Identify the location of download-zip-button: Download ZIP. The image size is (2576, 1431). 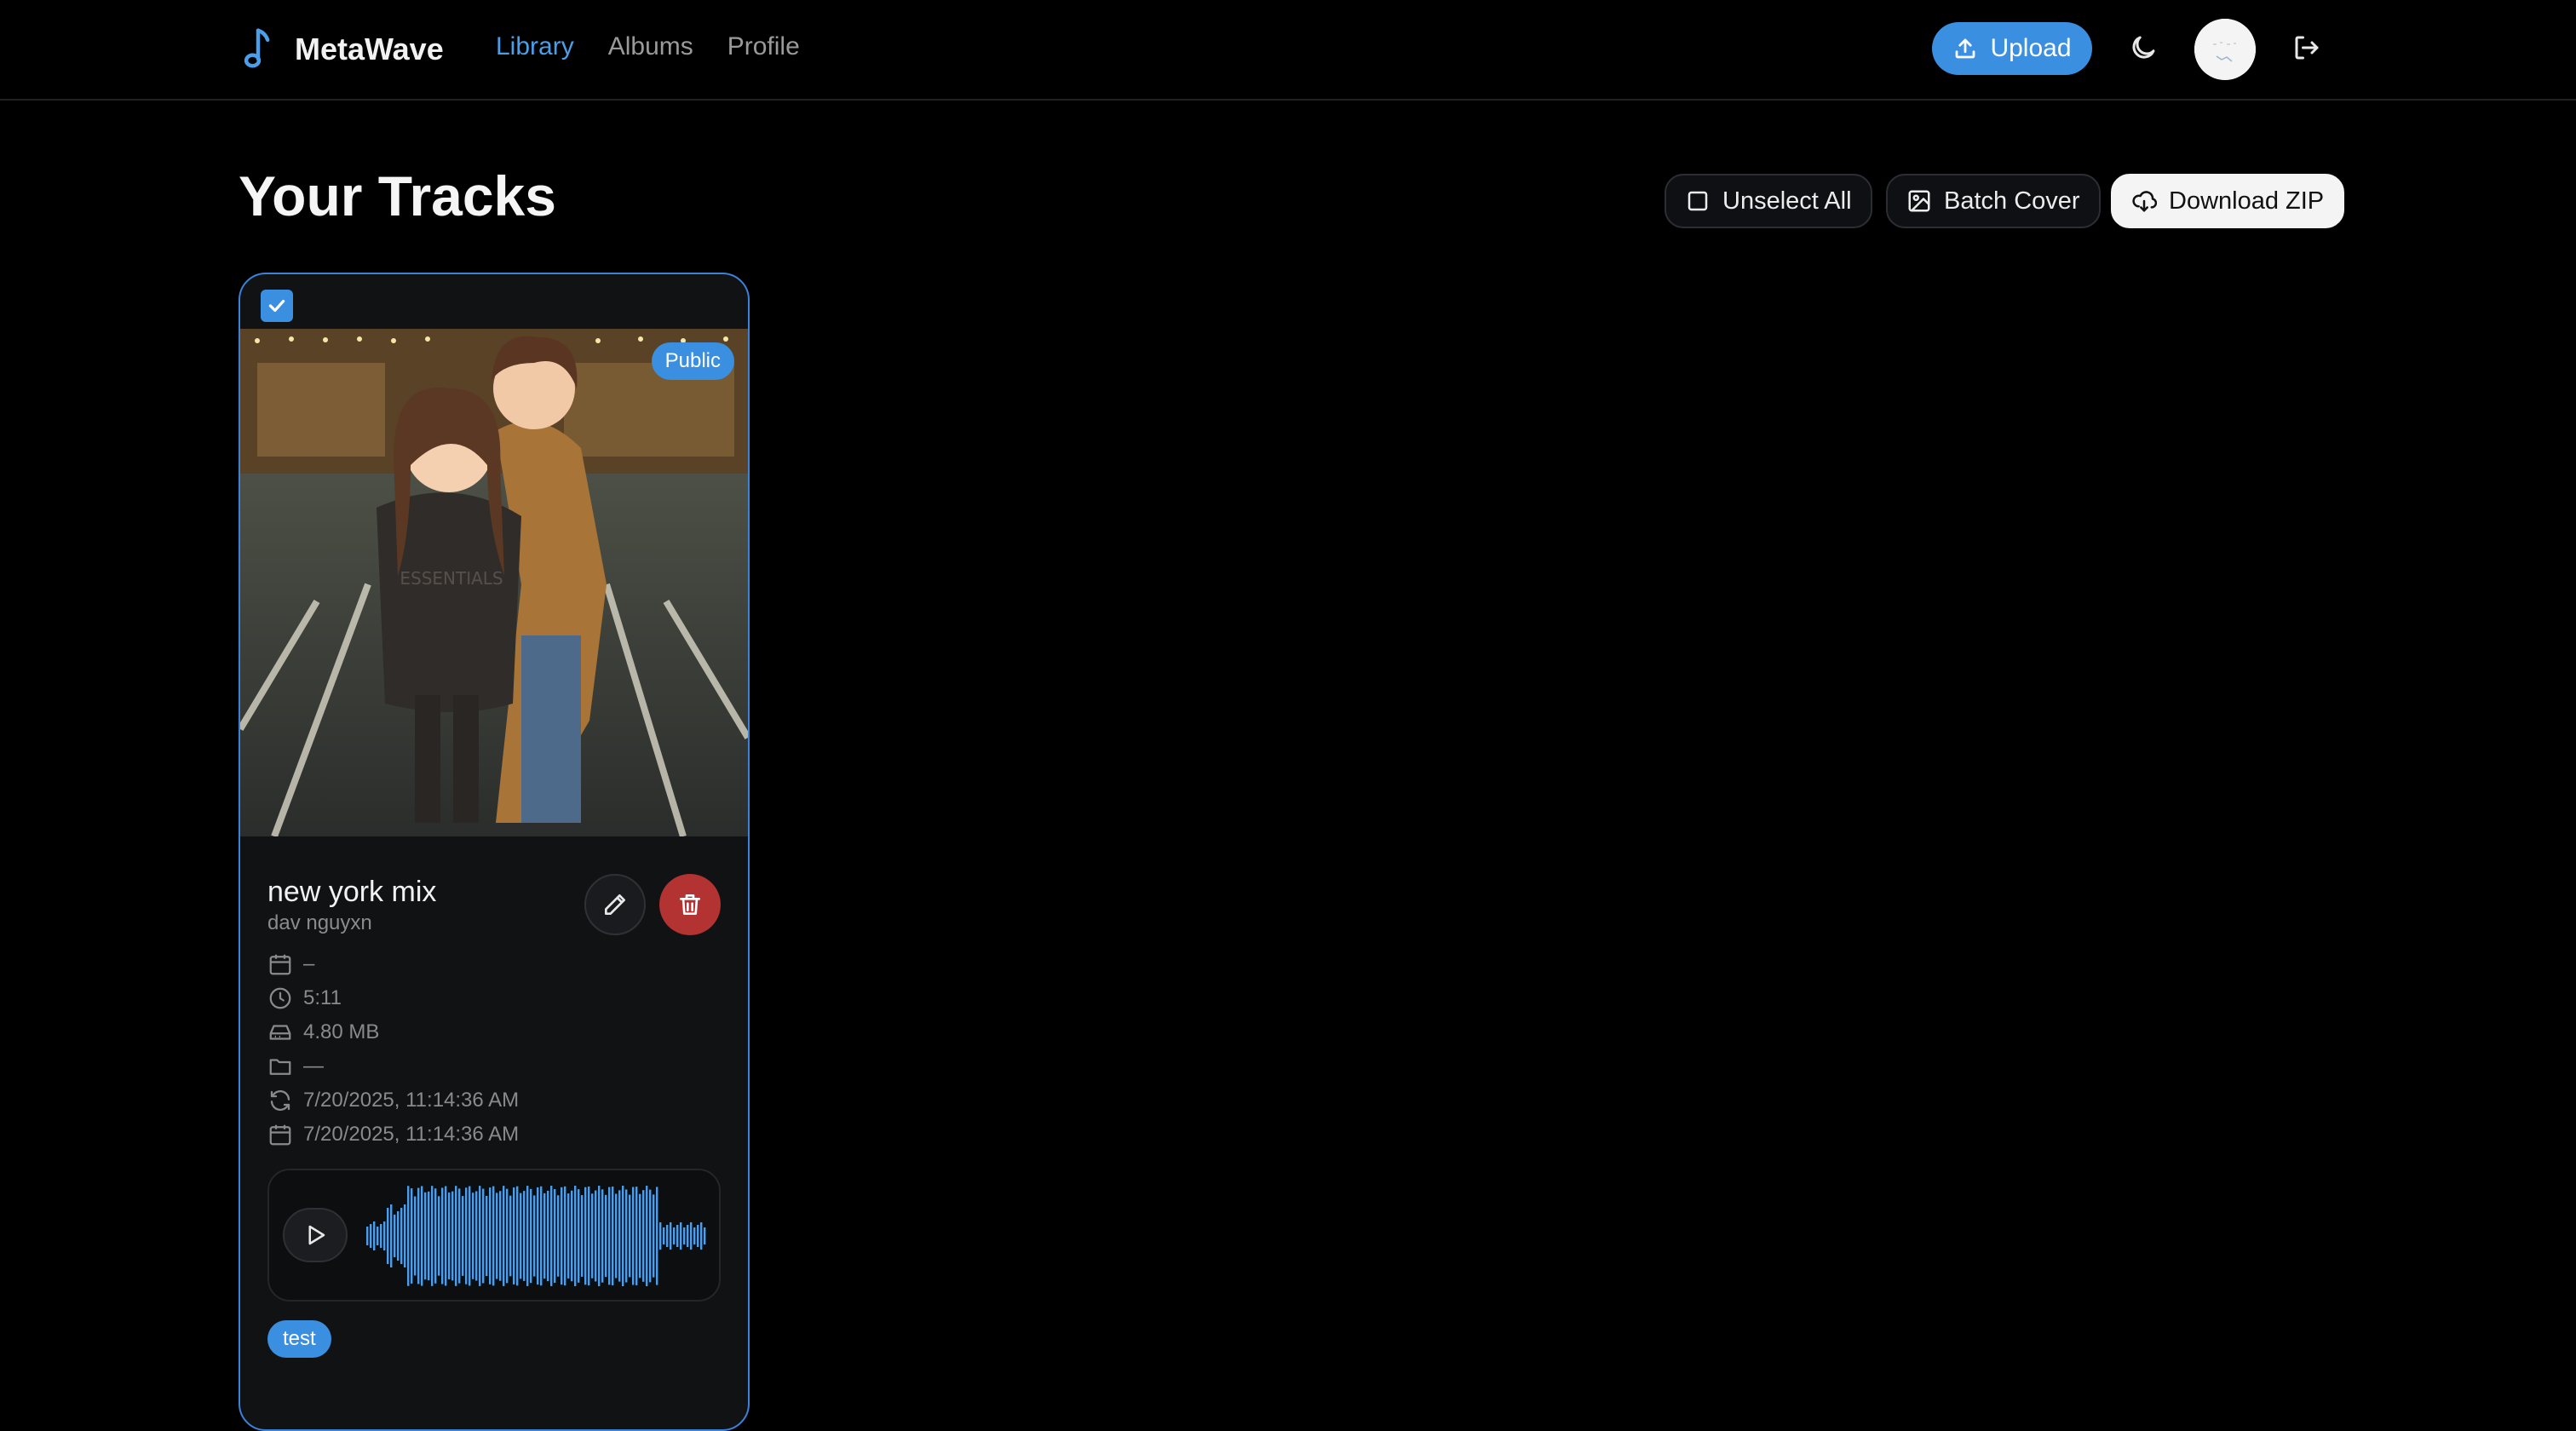
(2228, 201).